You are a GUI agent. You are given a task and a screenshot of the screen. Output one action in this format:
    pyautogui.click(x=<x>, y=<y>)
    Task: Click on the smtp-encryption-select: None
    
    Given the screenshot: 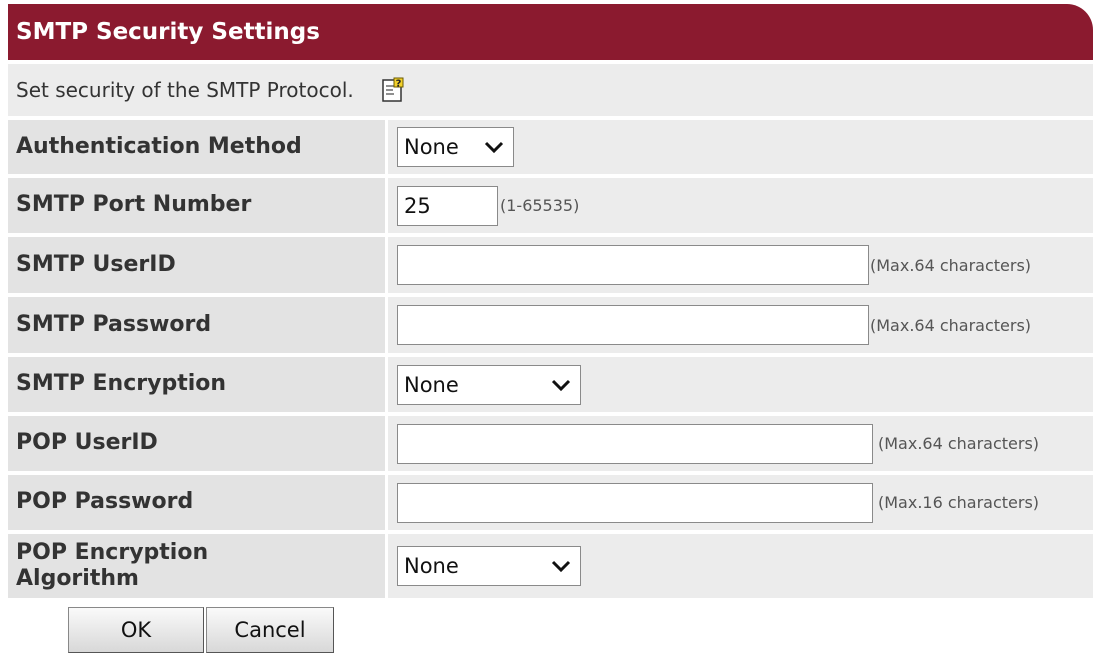 What is the action you would take?
    pyautogui.click(x=489, y=384)
    